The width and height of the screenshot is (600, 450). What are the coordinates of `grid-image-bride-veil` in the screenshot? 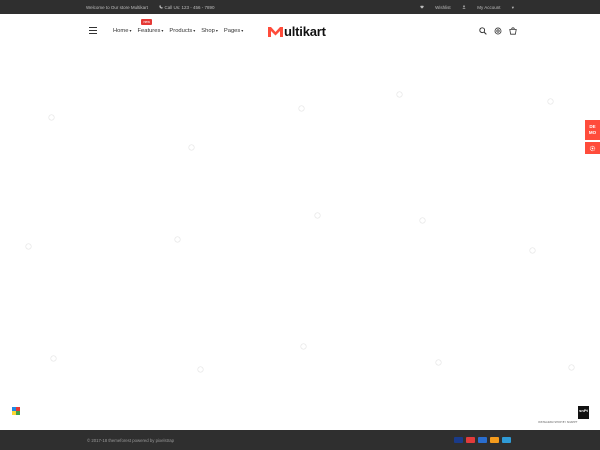 It's located at (63, 344).